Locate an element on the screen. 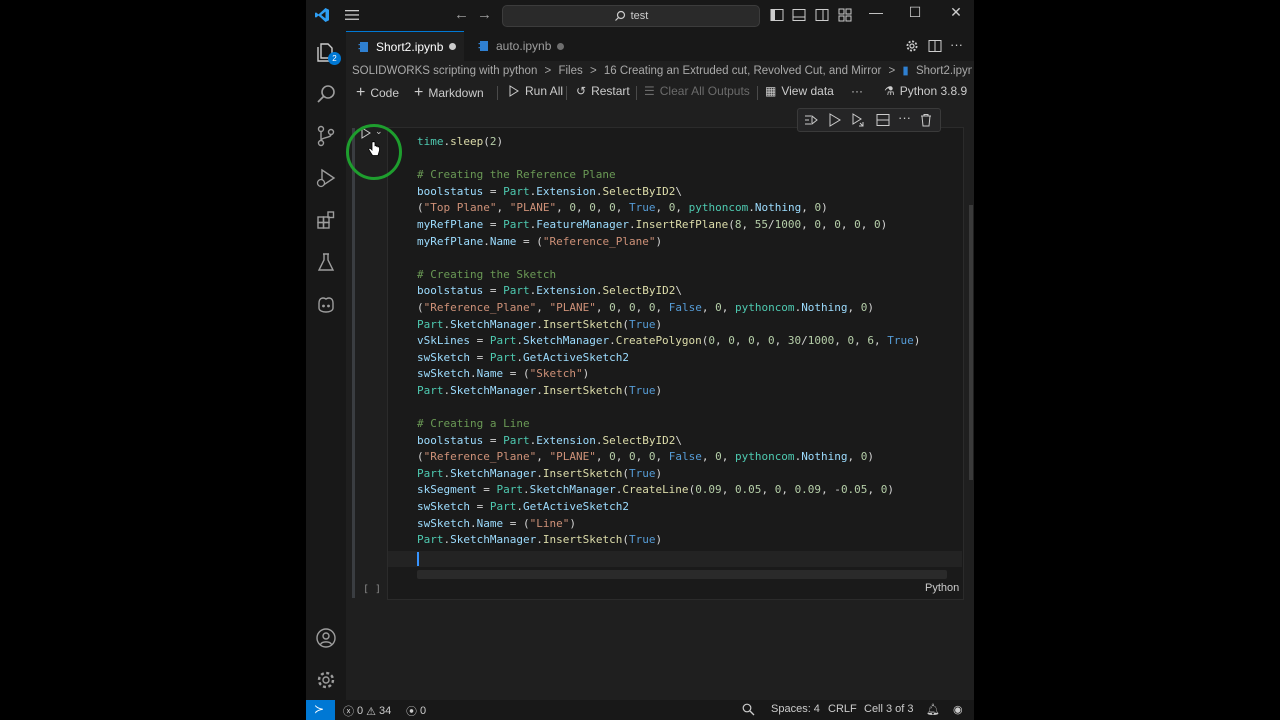 The image size is (1280, 720). delete-cell-icon is located at coordinates (926, 120).